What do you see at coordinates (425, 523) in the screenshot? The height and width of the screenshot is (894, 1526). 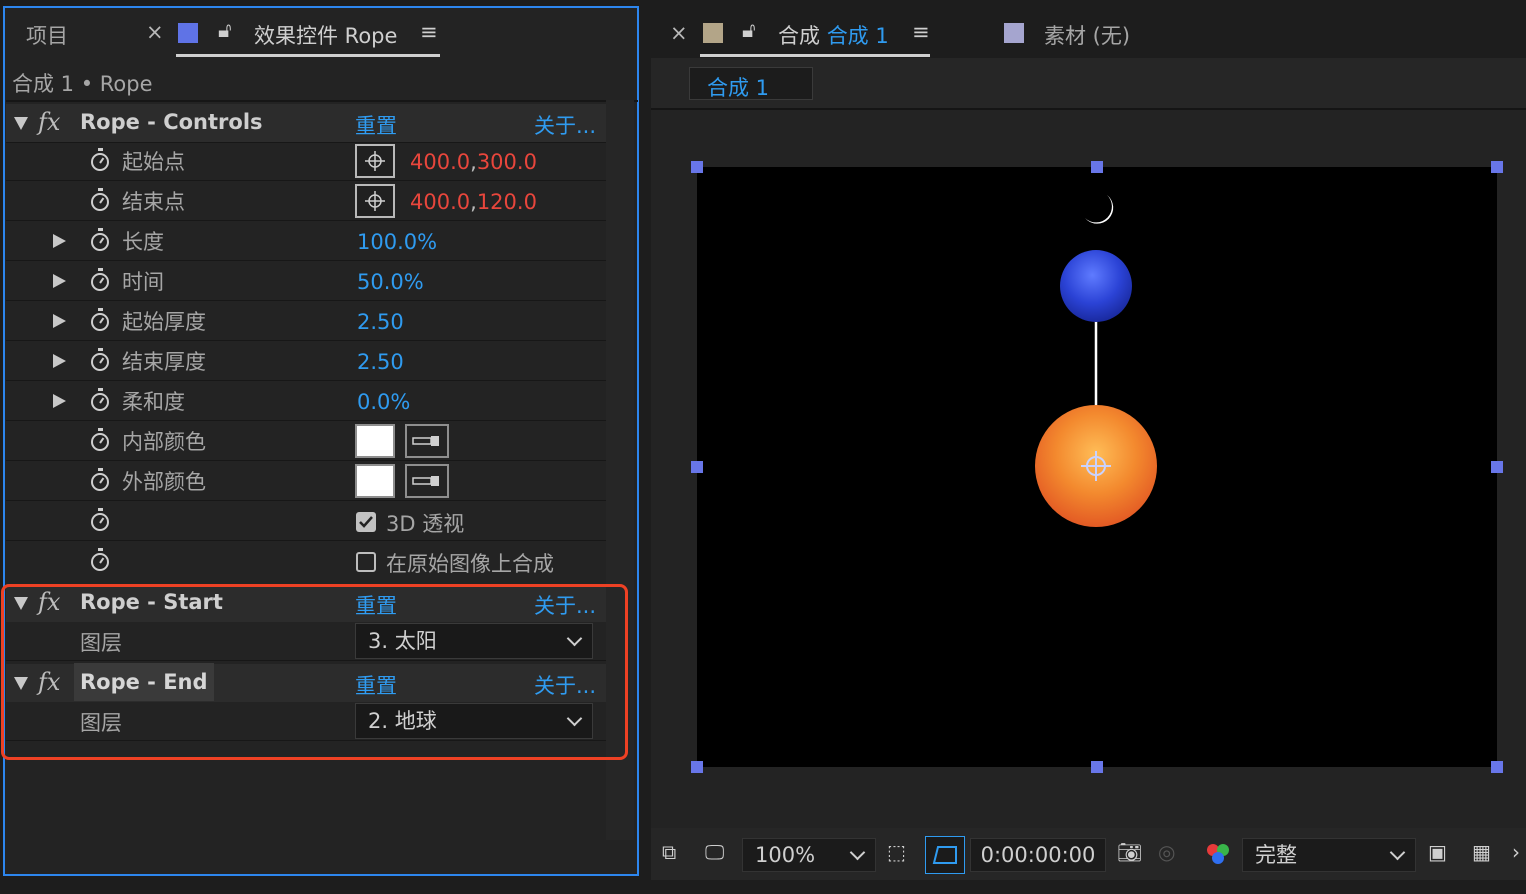 I see `checkbox-label: 3D 透视` at bounding box center [425, 523].